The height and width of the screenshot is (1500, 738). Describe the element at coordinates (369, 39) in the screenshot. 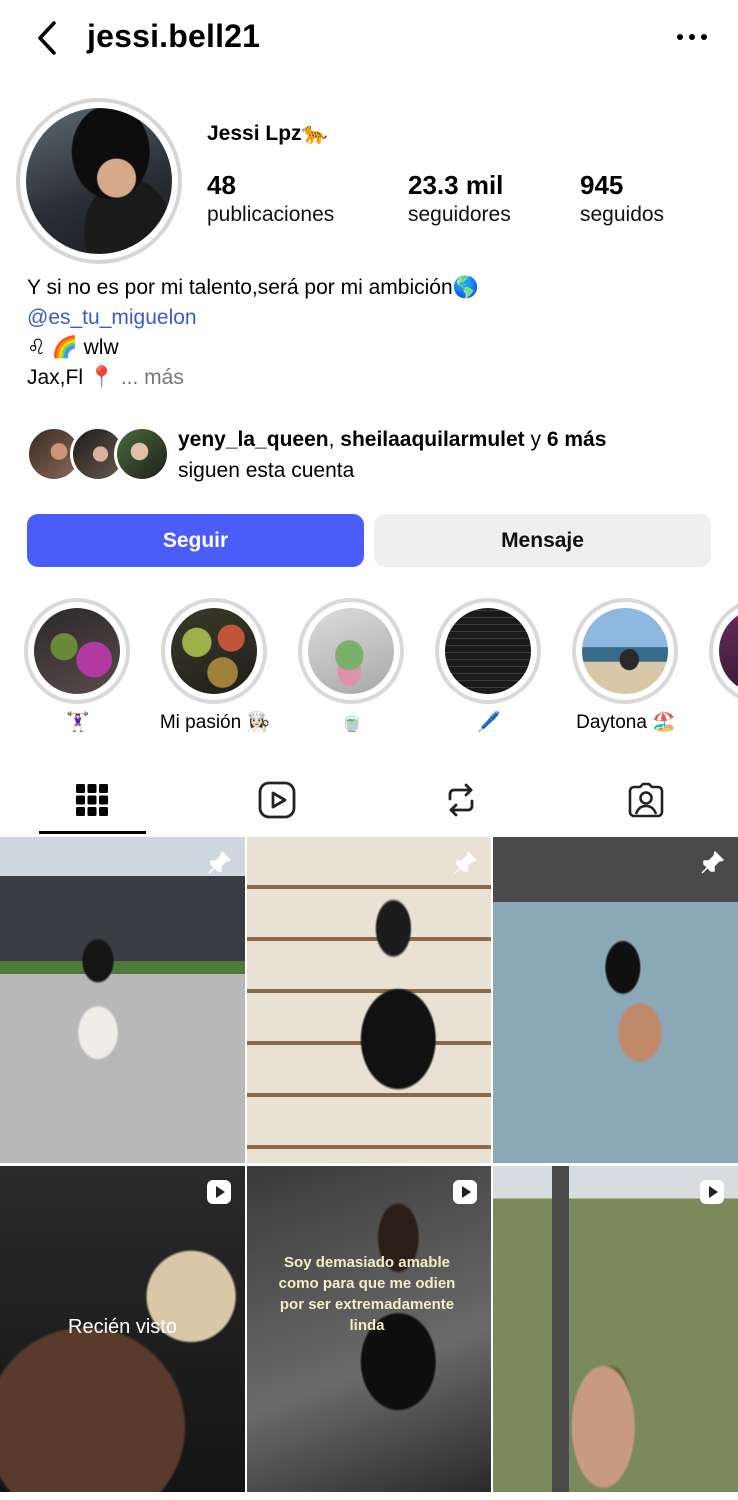

I see `top-bar: jessi.bell21` at that location.